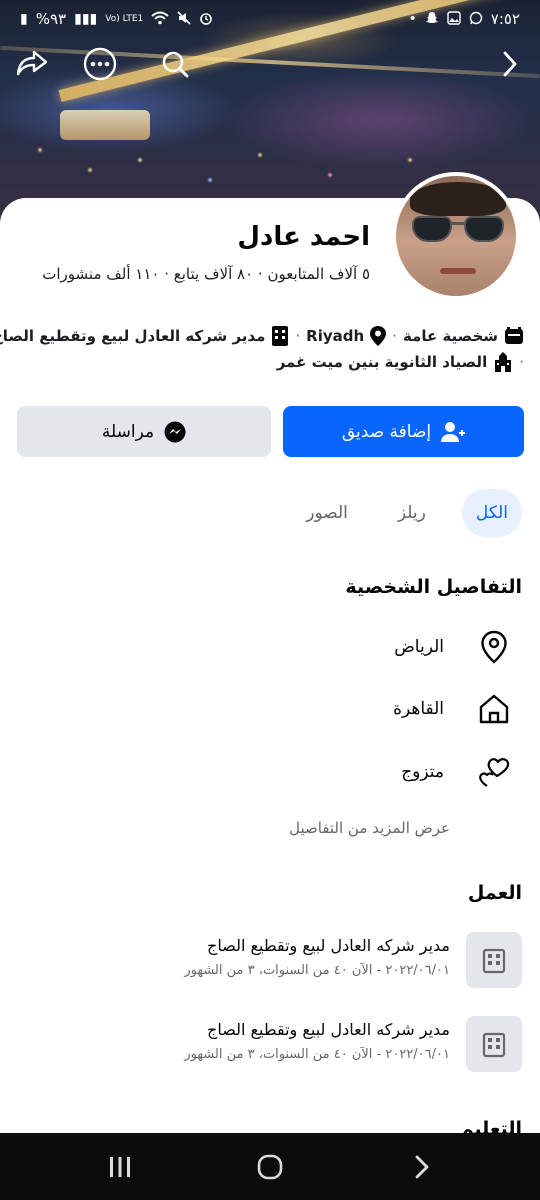 This screenshot has height=1200, width=540. I want to click on content-tabs: الكل ريلز الصور, so click(407, 513).